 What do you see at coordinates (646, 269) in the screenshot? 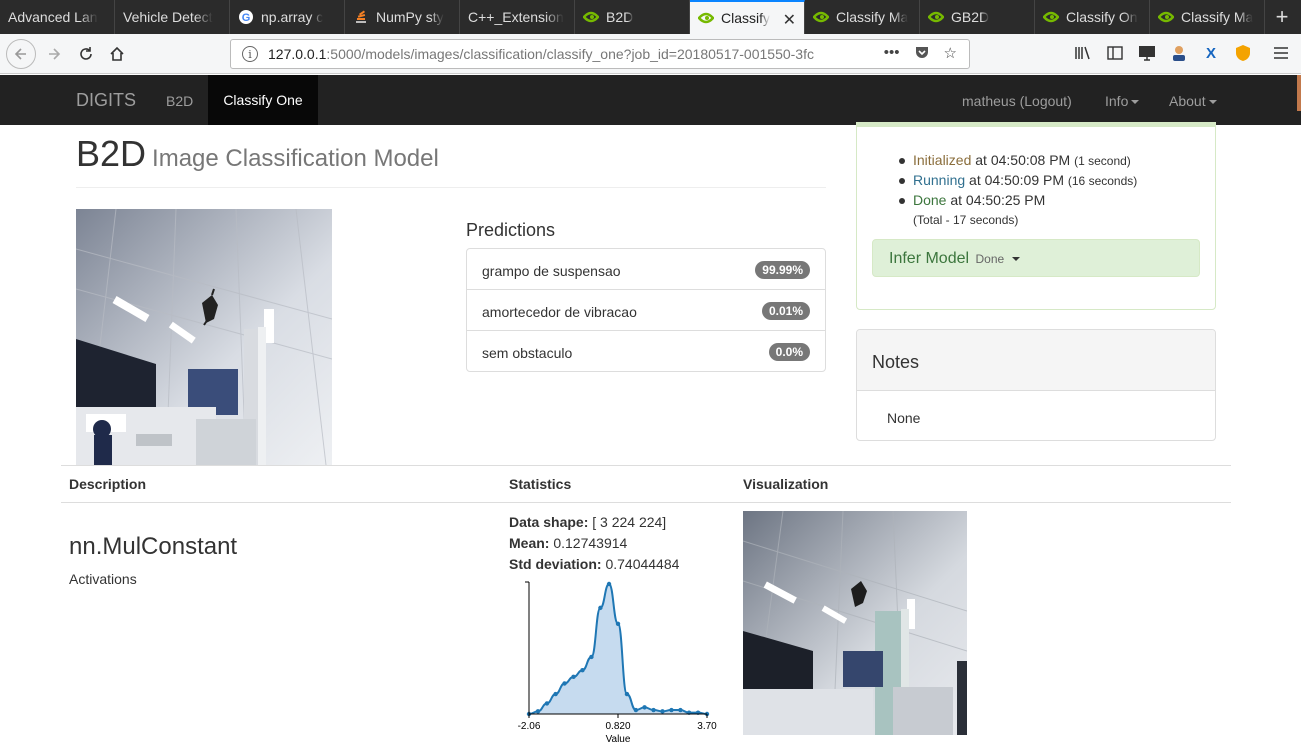
I see `prediction-item: grampo de suspensao 99.99%` at bounding box center [646, 269].